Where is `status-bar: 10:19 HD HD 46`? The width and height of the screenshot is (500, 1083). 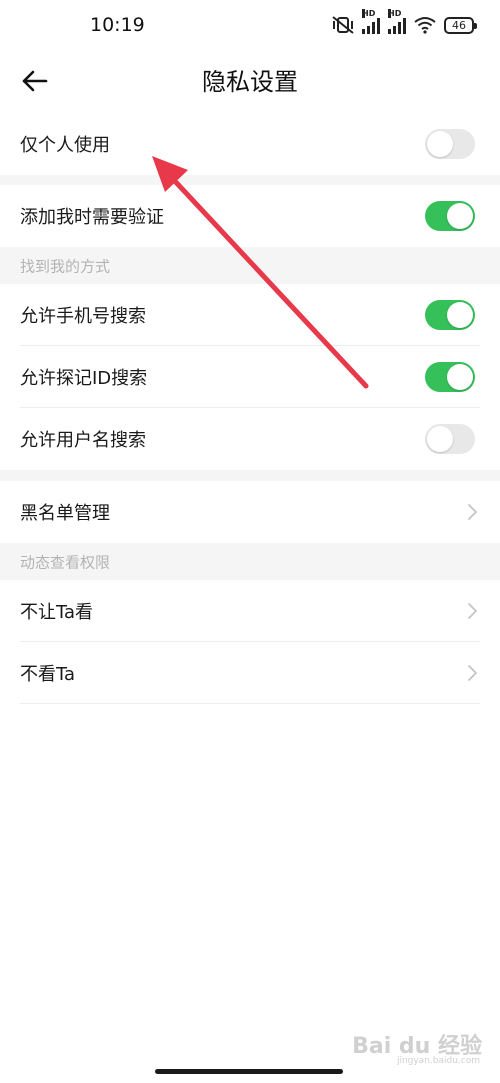
status-bar: 10:19 HD HD 46 is located at coordinates (250, 28).